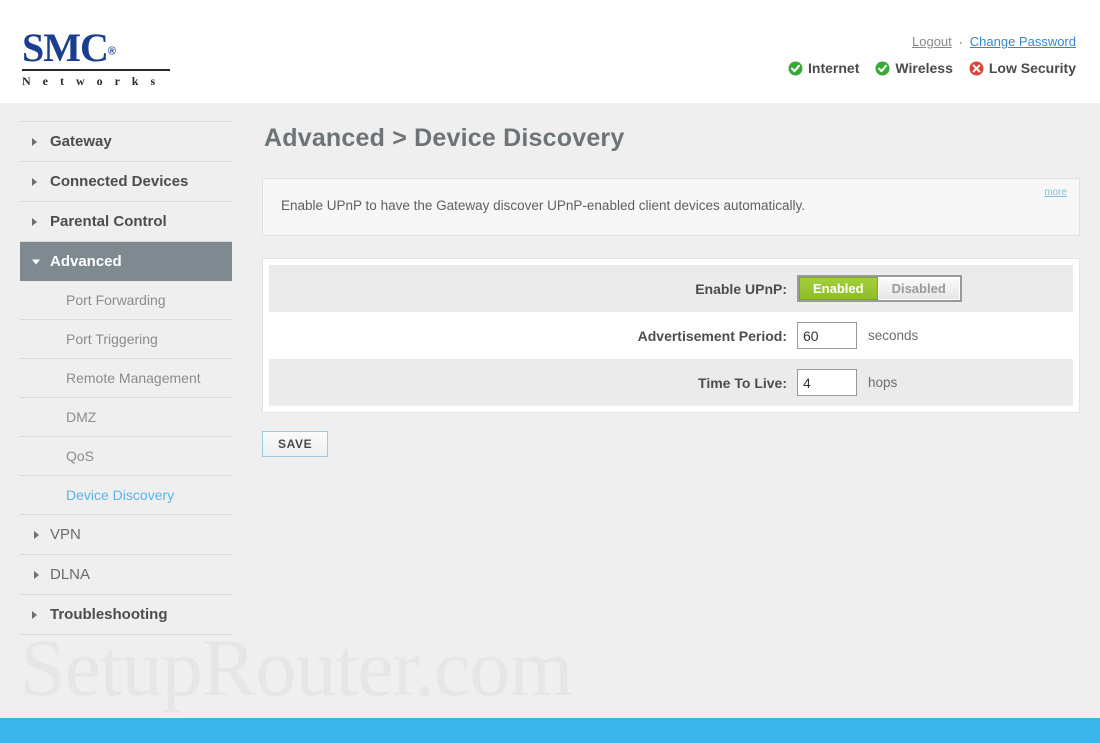 This screenshot has width=1100, height=743. I want to click on chevron-down-icon, so click(36, 261).